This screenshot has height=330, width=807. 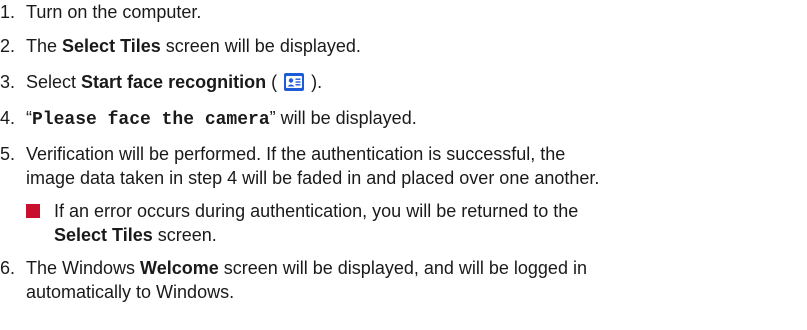 What do you see at coordinates (130, 292) in the screenshot?
I see `step-text-line-2: automatically to Windows.` at bounding box center [130, 292].